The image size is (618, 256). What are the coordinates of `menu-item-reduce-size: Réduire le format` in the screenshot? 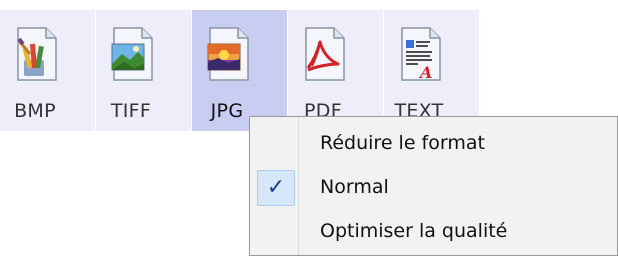 It's located at (433, 145).